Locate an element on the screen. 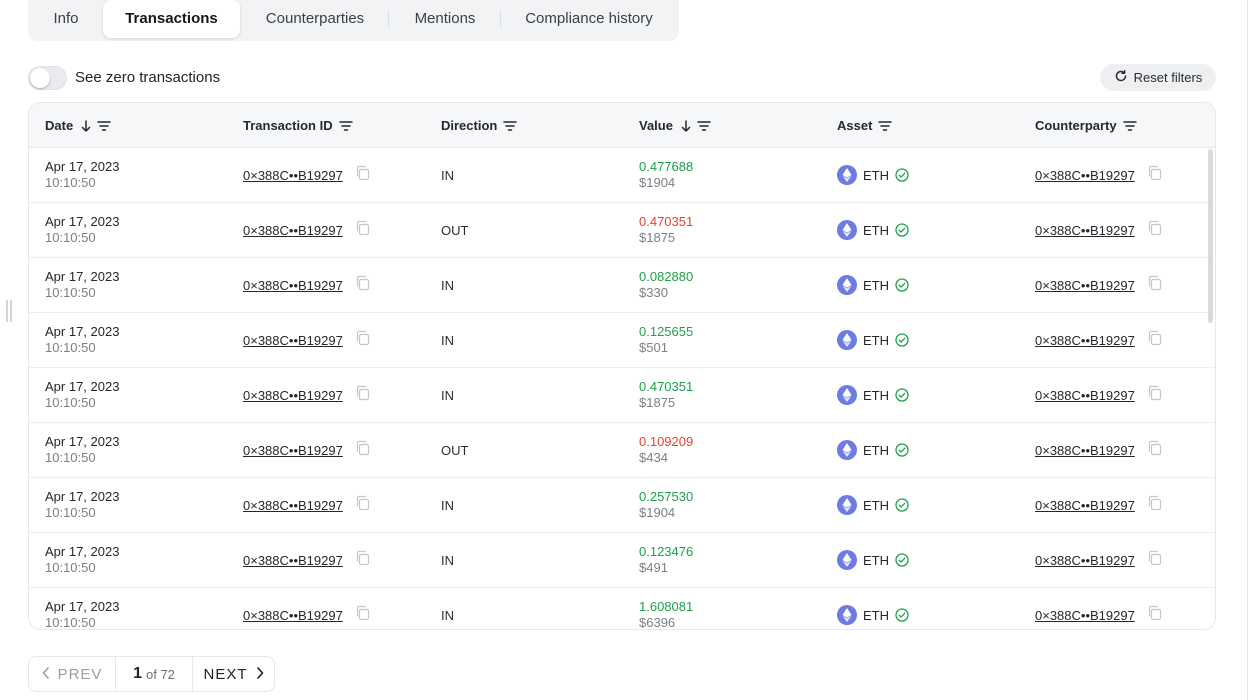 The height and width of the screenshot is (700, 1248). column-header-transaction-id: Transaction ID is located at coordinates (298, 125).